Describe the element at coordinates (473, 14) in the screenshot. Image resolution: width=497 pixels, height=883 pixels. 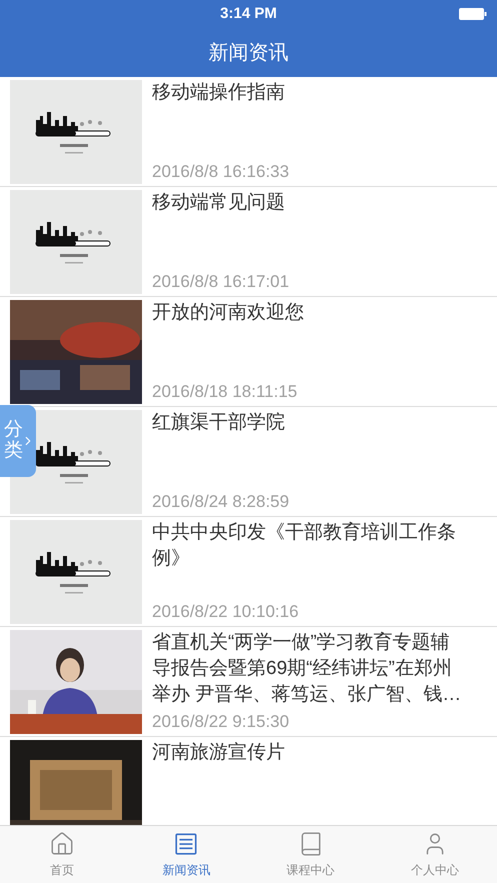
I see `battery-icon` at that location.